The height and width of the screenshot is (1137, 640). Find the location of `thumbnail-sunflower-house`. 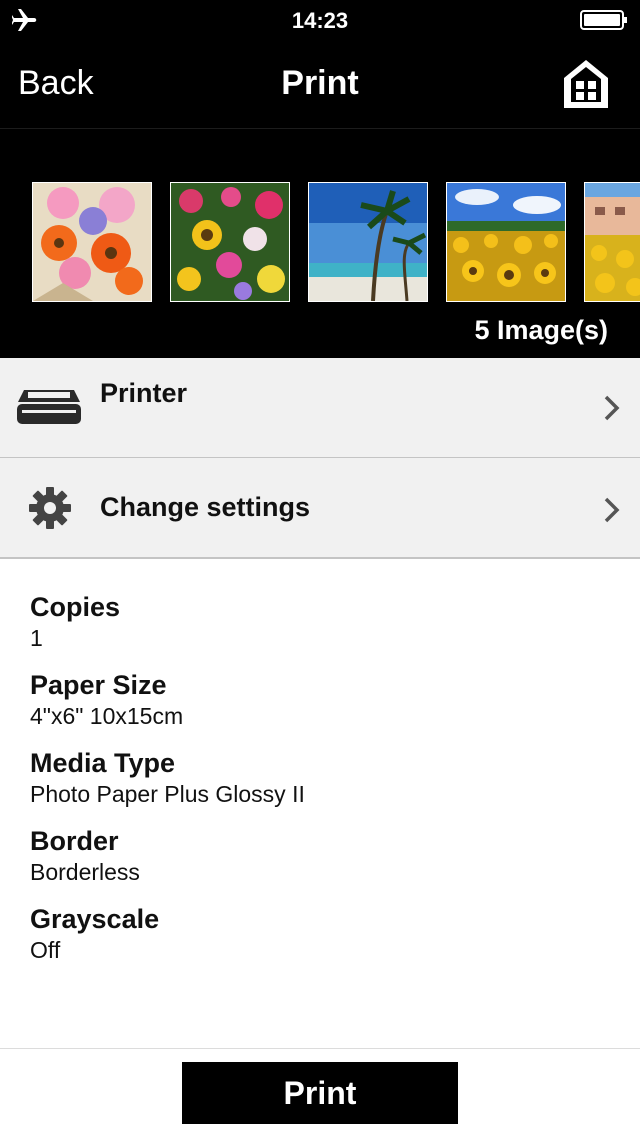

thumbnail-sunflower-house is located at coordinates (612, 242).